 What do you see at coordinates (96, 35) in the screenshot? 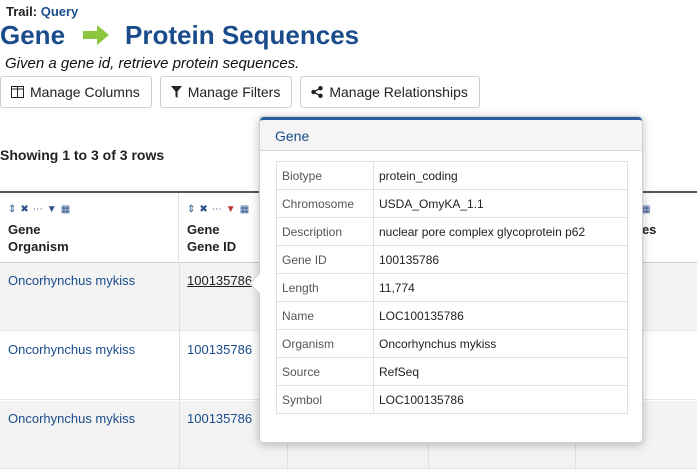
I see `right-arrow-icon` at bounding box center [96, 35].